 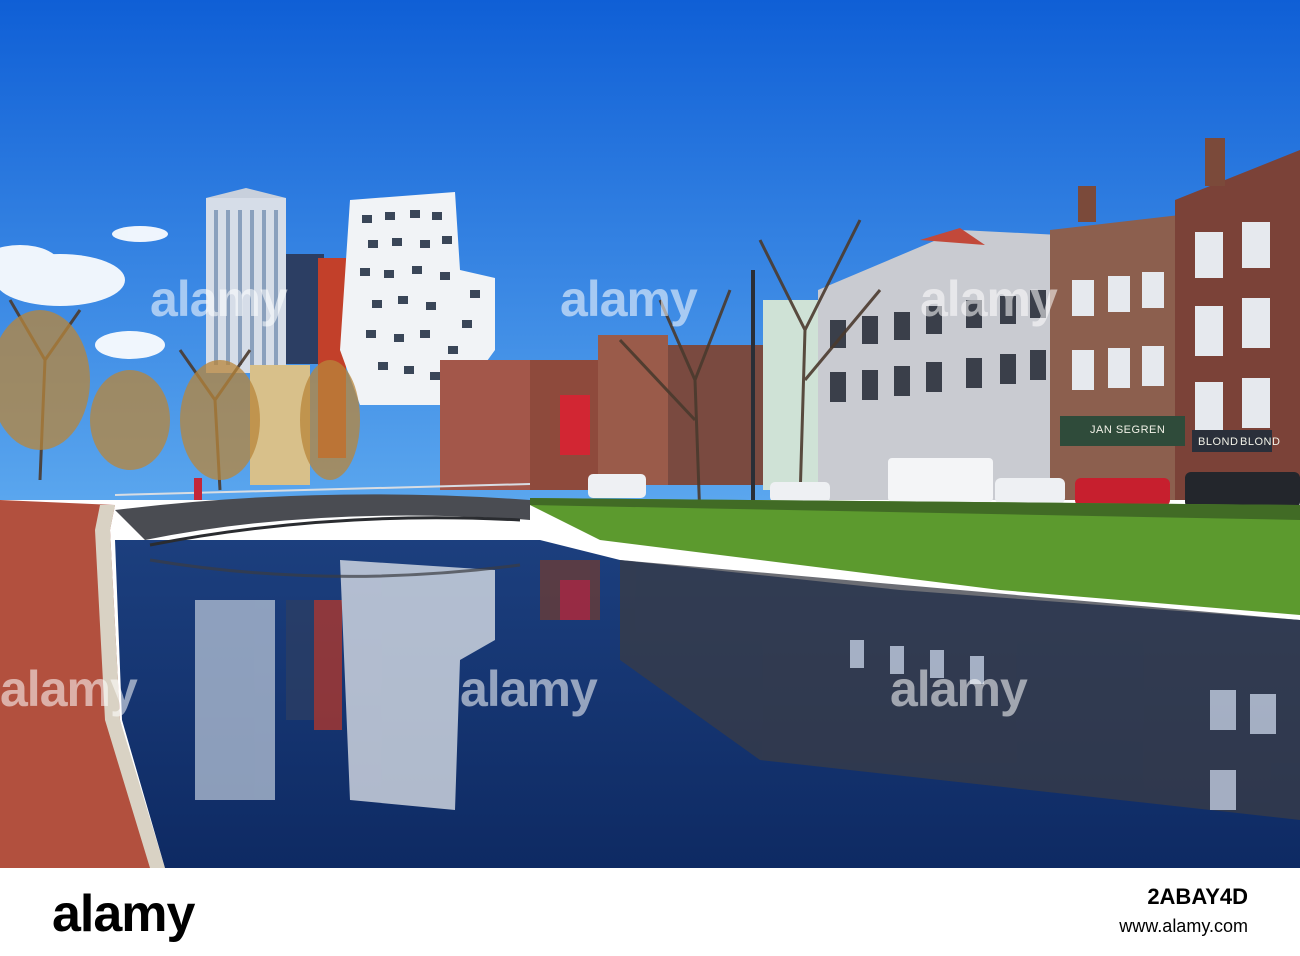 What do you see at coordinates (1128, 430) in the screenshot?
I see `shop-sign: JAN SEGREN` at bounding box center [1128, 430].